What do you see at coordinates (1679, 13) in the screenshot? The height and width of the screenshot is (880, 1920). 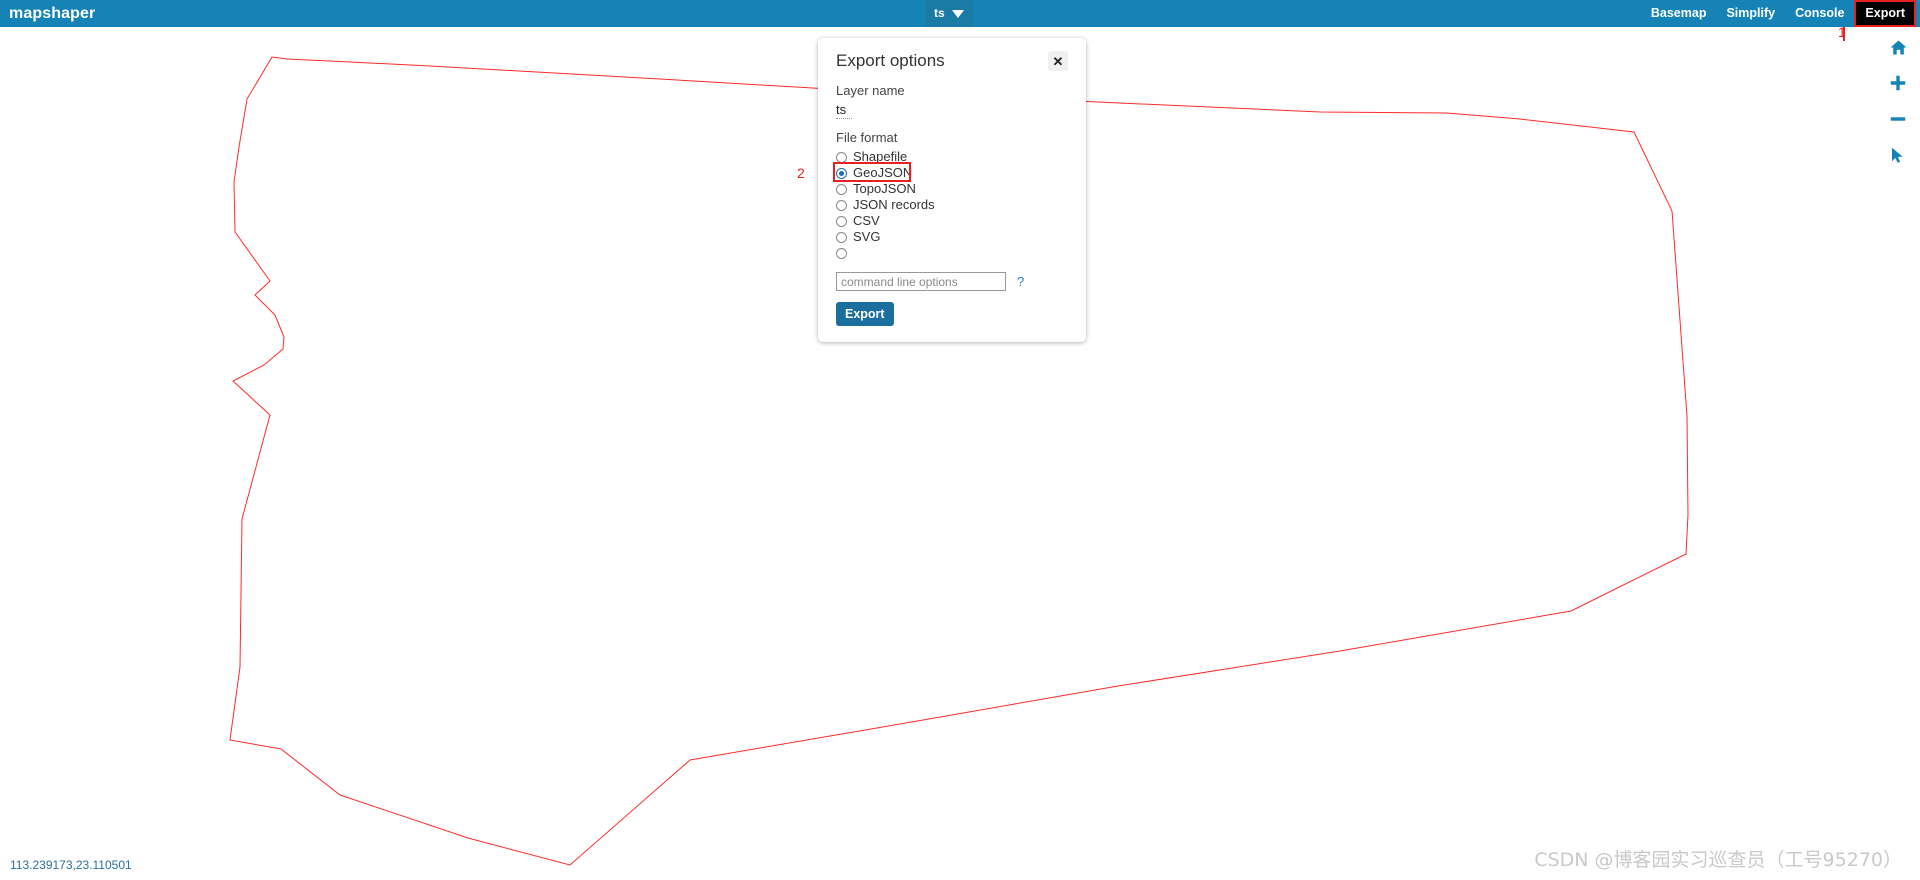 I see `nav-item-basemap: Basemap` at bounding box center [1679, 13].